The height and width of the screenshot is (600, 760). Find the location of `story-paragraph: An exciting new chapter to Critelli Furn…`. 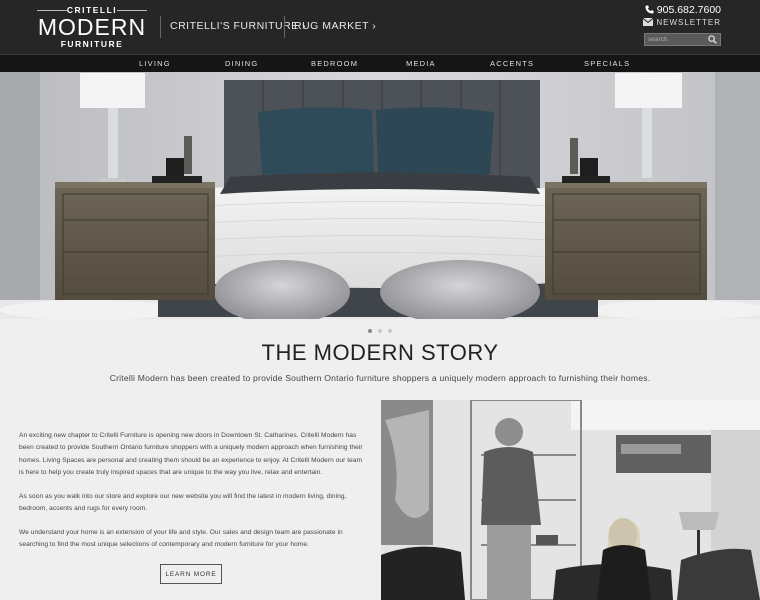

story-paragraph: An exciting new chapter to Critelli Furn… is located at coordinates (191, 454).